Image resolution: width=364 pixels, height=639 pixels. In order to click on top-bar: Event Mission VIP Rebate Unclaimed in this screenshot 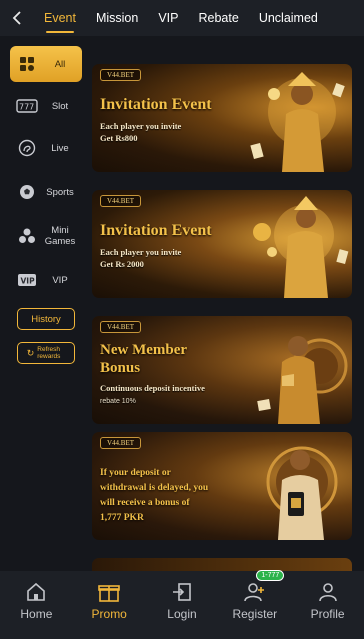, I will do `click(182, 18)`.